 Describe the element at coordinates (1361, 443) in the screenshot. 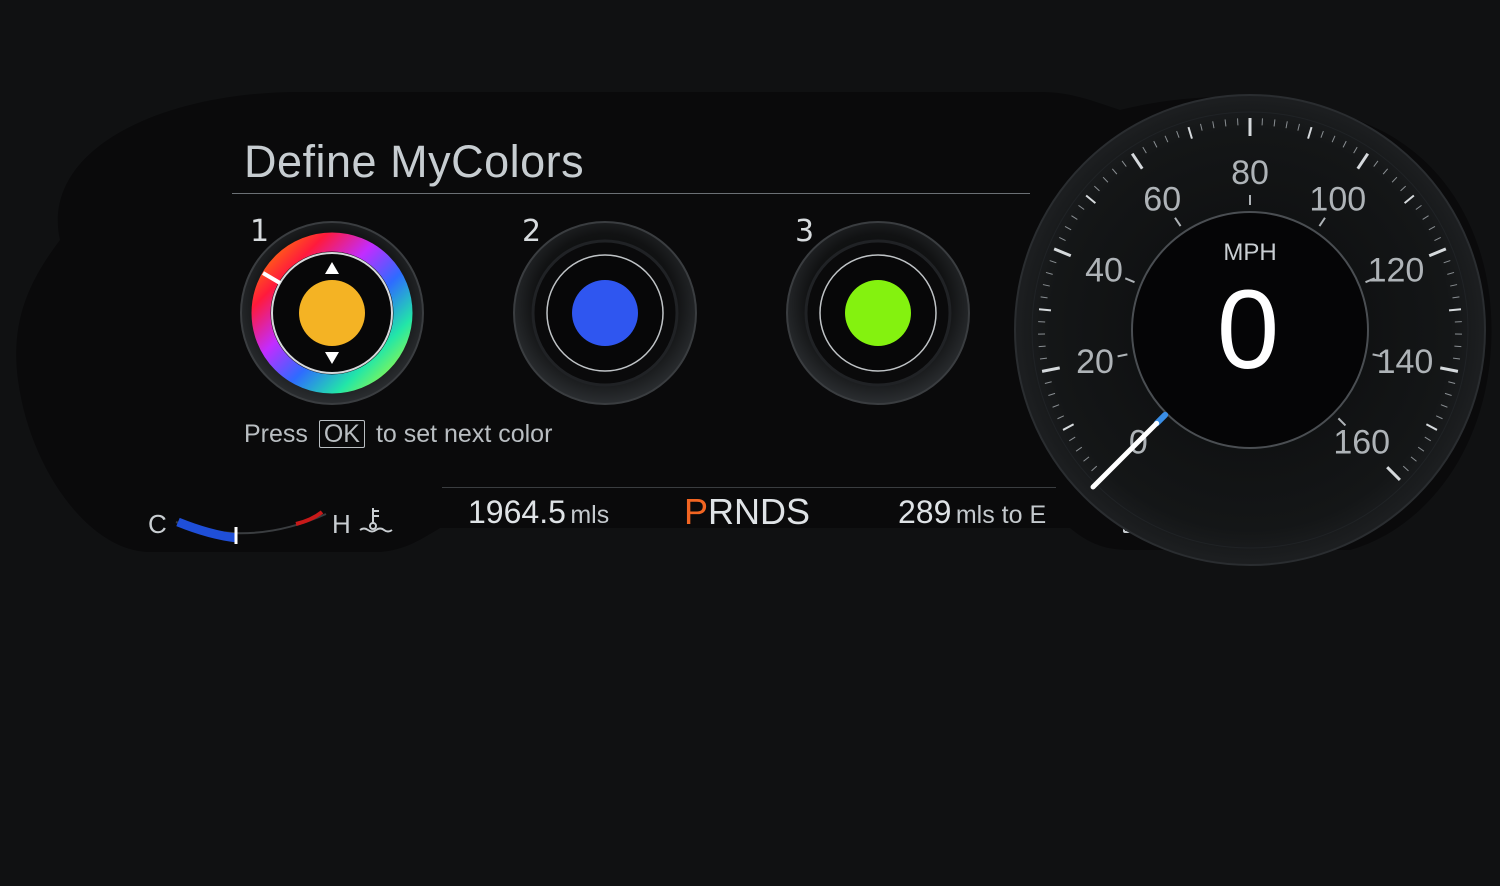

I see `speed-scale-label: 160` at that location.